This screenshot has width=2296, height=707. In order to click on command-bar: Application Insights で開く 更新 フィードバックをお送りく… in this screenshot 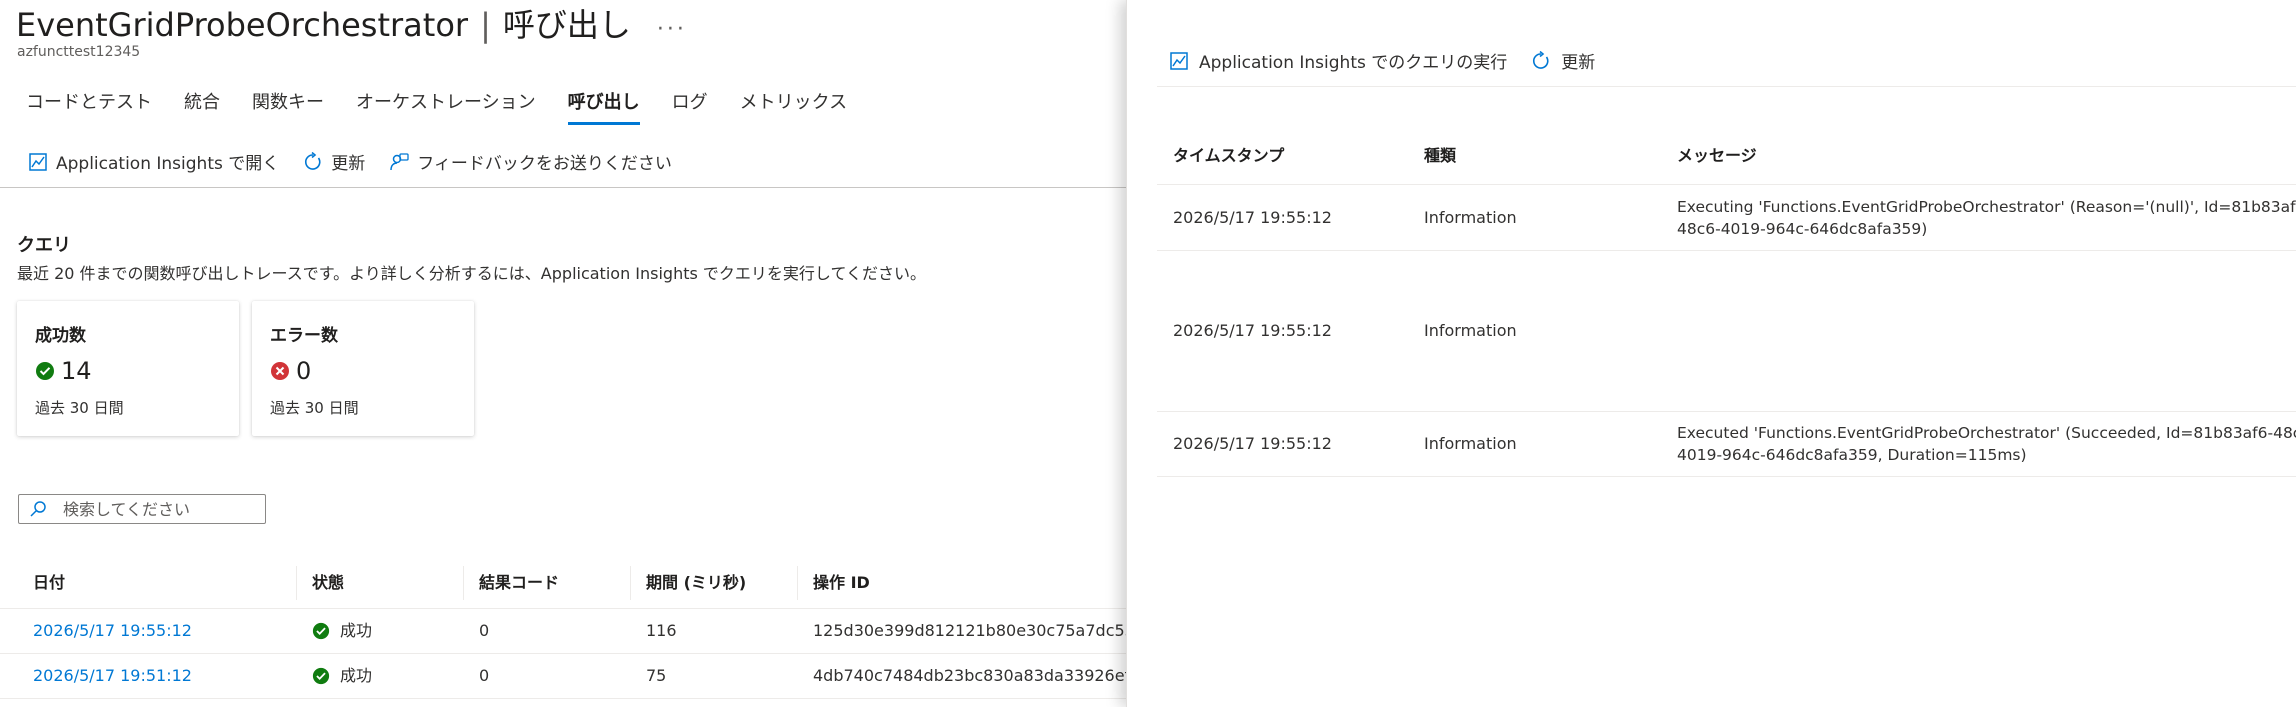, I will do `click(362, 161)`.